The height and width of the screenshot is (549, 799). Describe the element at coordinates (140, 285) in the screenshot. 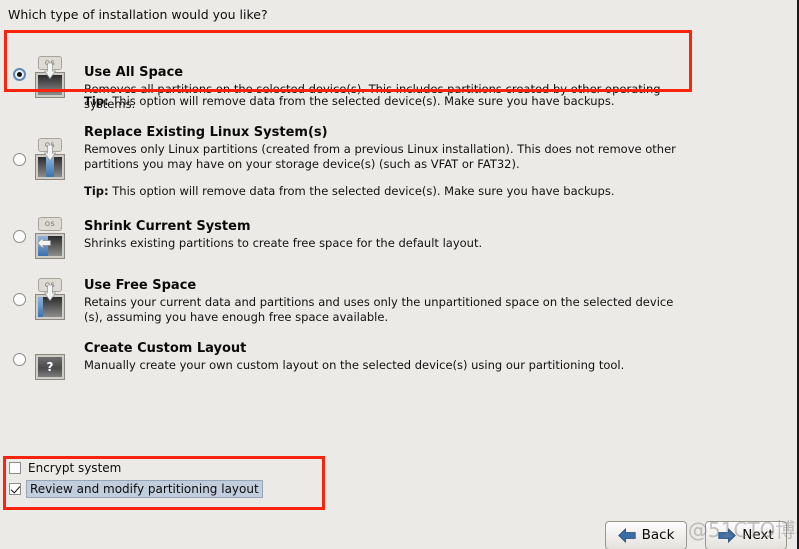

I see `option-title-use-free-space: Use Free Space` at that location.